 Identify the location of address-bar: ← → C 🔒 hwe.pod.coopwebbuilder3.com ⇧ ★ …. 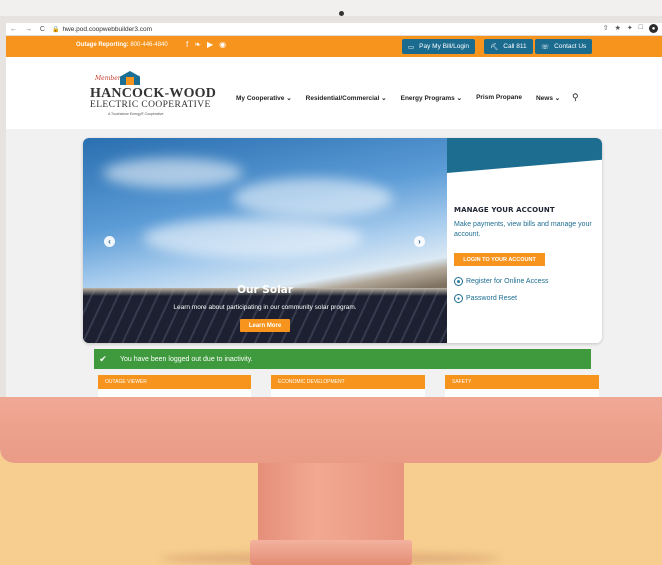
(334, 29).